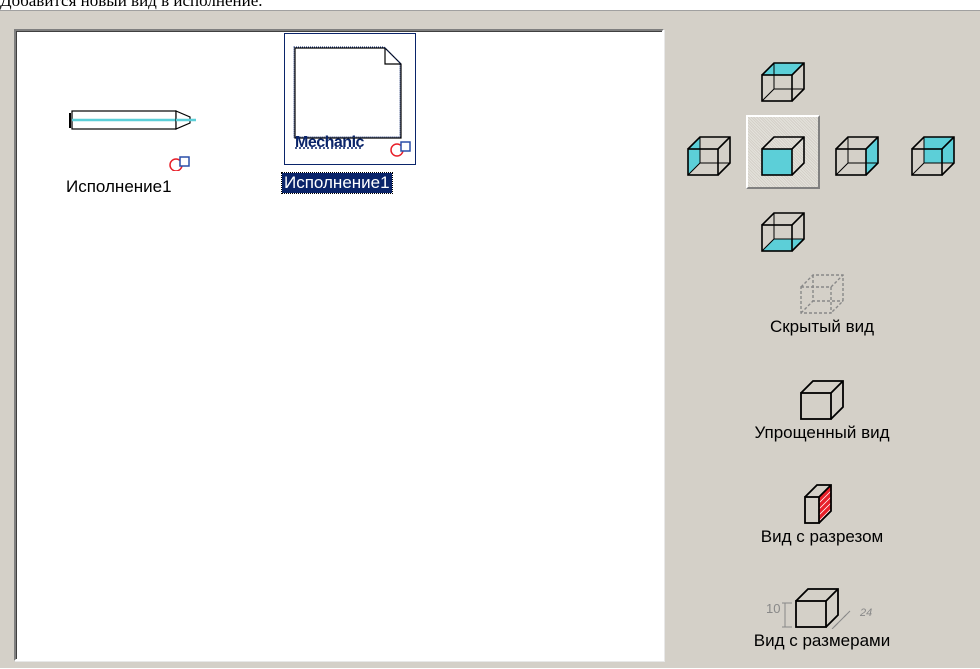  I want to click on cube-front-icon, so click(783, 156).